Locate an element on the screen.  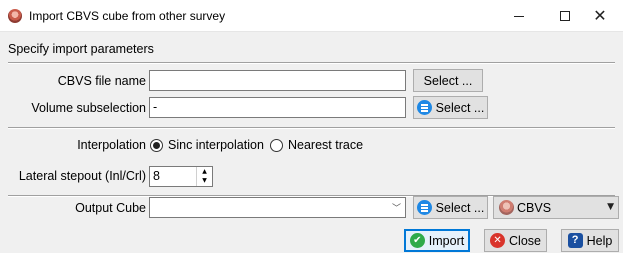
dropdown-arrow-icon: ▼ is located at coordinates (610, 207).